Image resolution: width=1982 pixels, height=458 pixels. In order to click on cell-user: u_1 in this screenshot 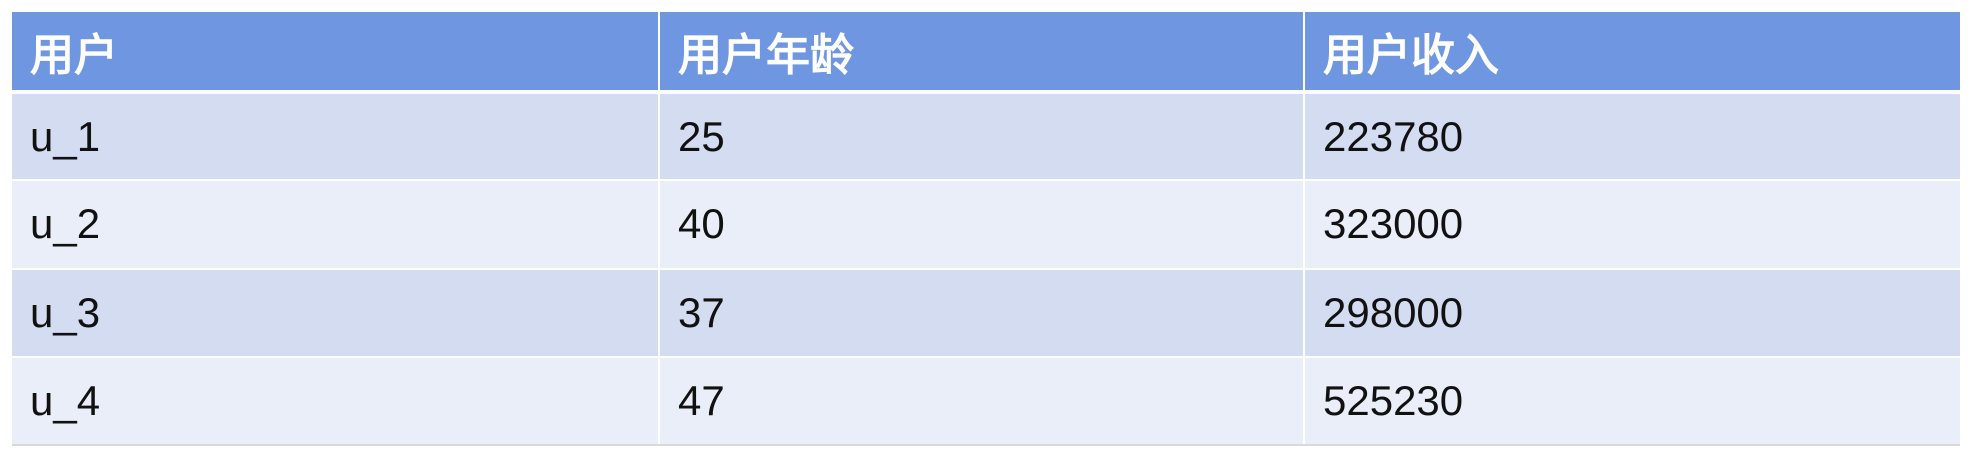, I will do `click(336, 137)`.